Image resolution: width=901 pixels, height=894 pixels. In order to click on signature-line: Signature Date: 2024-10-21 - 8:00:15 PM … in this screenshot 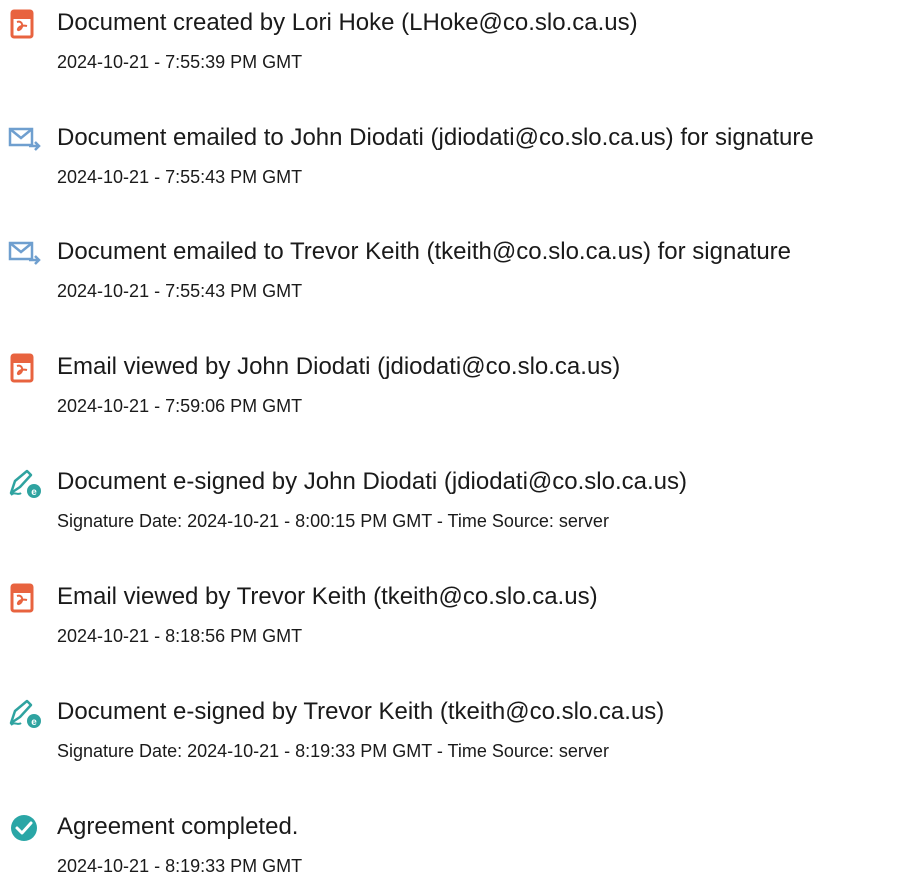, I will do `click(333, 521)`.